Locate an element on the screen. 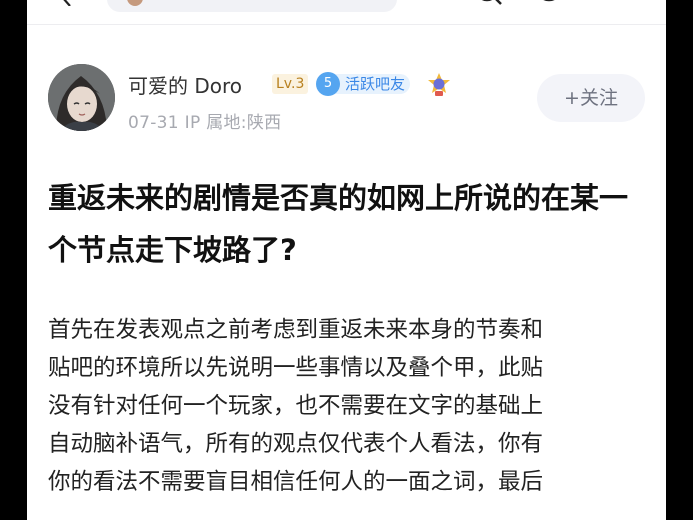 The height and width of the screenshot is (520, 693). follow-button: +关注 is located at coordinates (591, 98).